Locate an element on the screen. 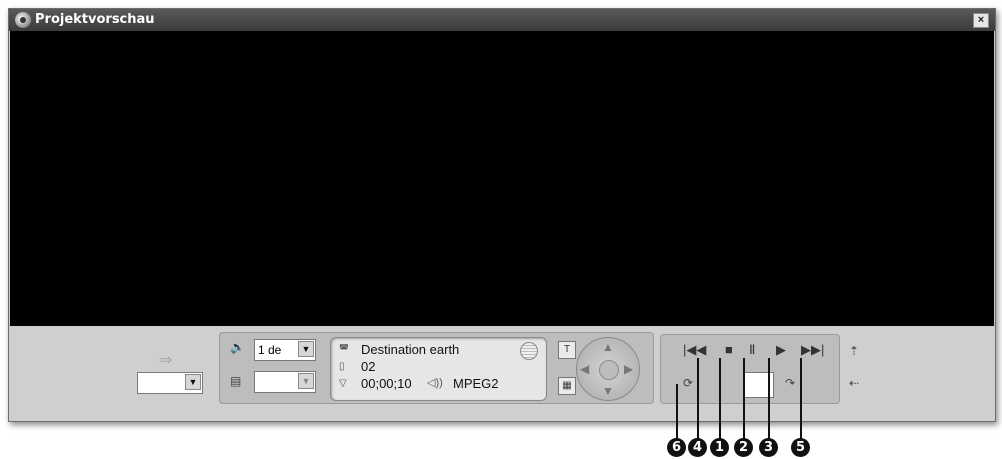  close-button: × is located at coordinates (981, 20).